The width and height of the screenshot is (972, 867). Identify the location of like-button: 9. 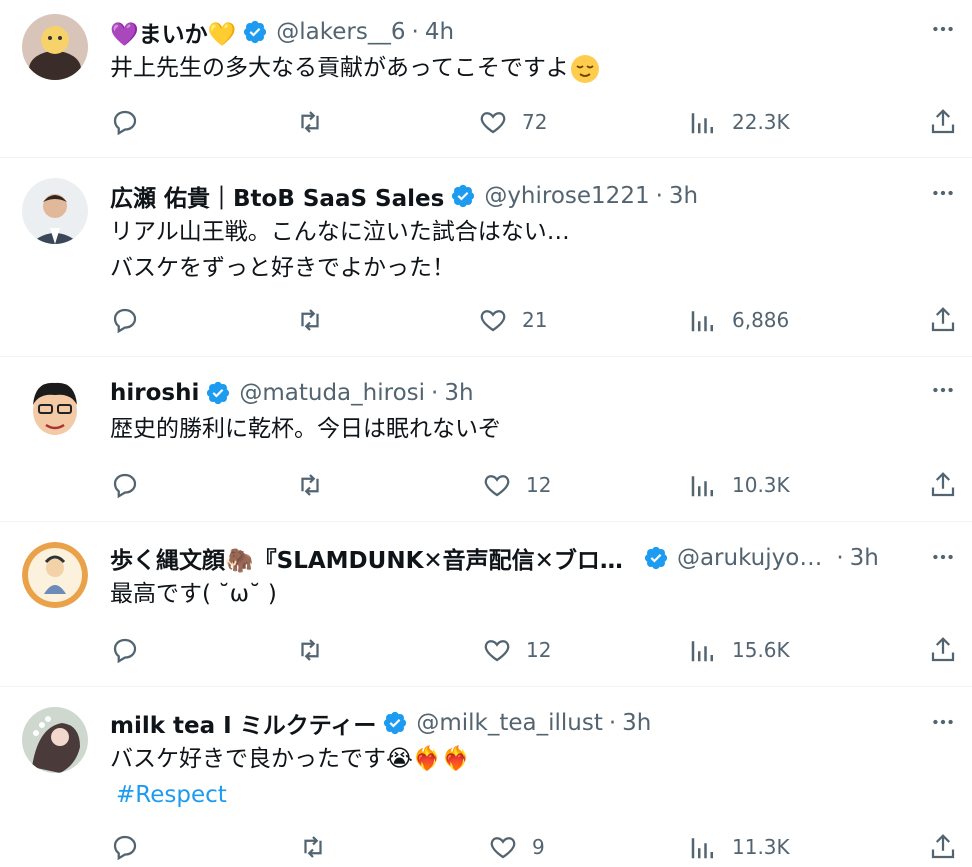
(516, 847).